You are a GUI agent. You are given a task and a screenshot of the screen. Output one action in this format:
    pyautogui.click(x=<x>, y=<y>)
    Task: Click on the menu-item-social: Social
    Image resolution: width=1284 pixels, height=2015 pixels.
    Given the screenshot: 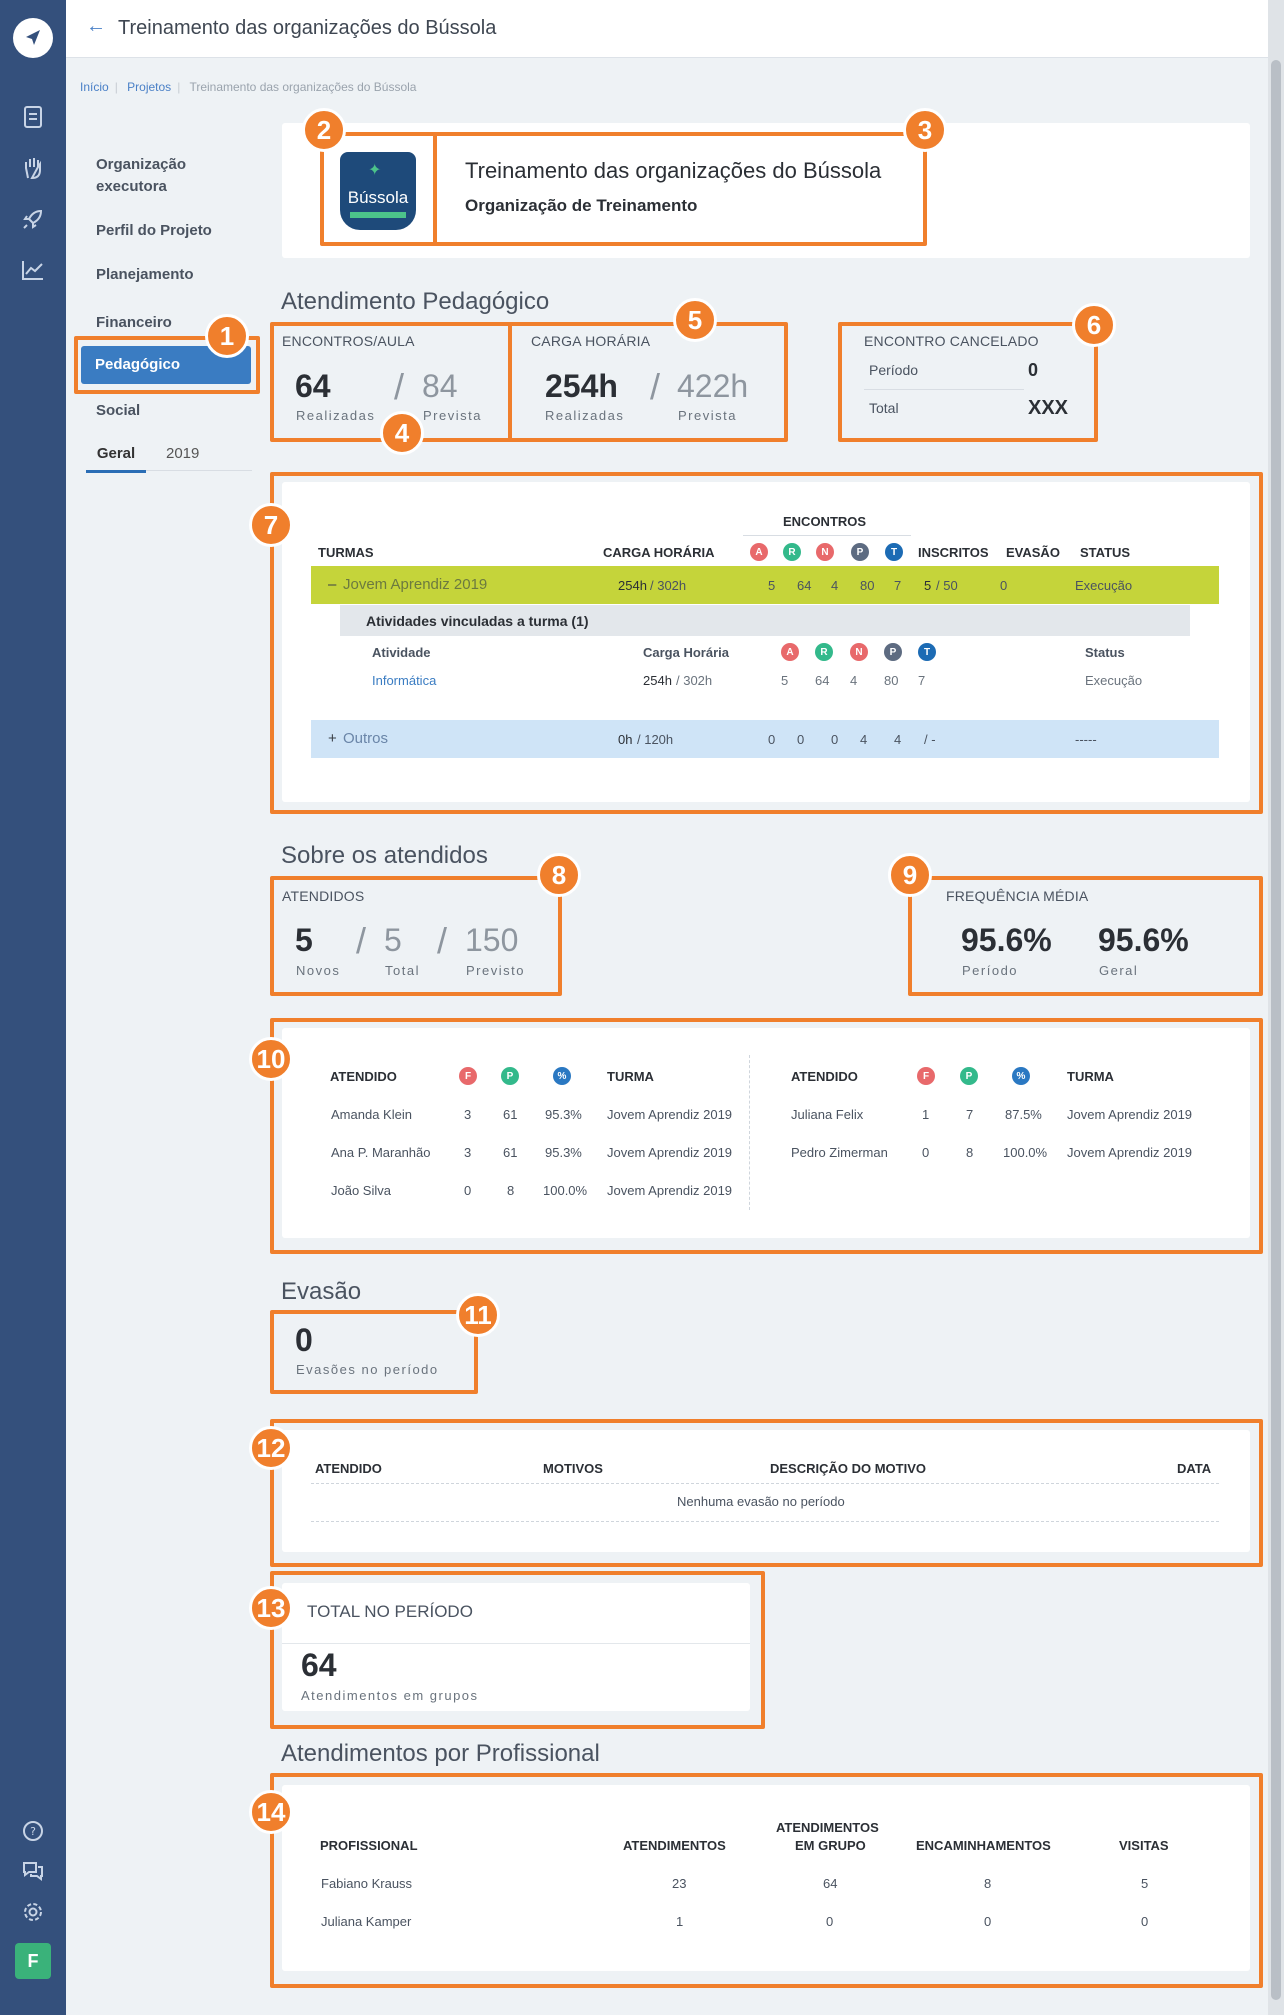 What is the action you would take?
    pyautogui.click(x=118, y=411)
    